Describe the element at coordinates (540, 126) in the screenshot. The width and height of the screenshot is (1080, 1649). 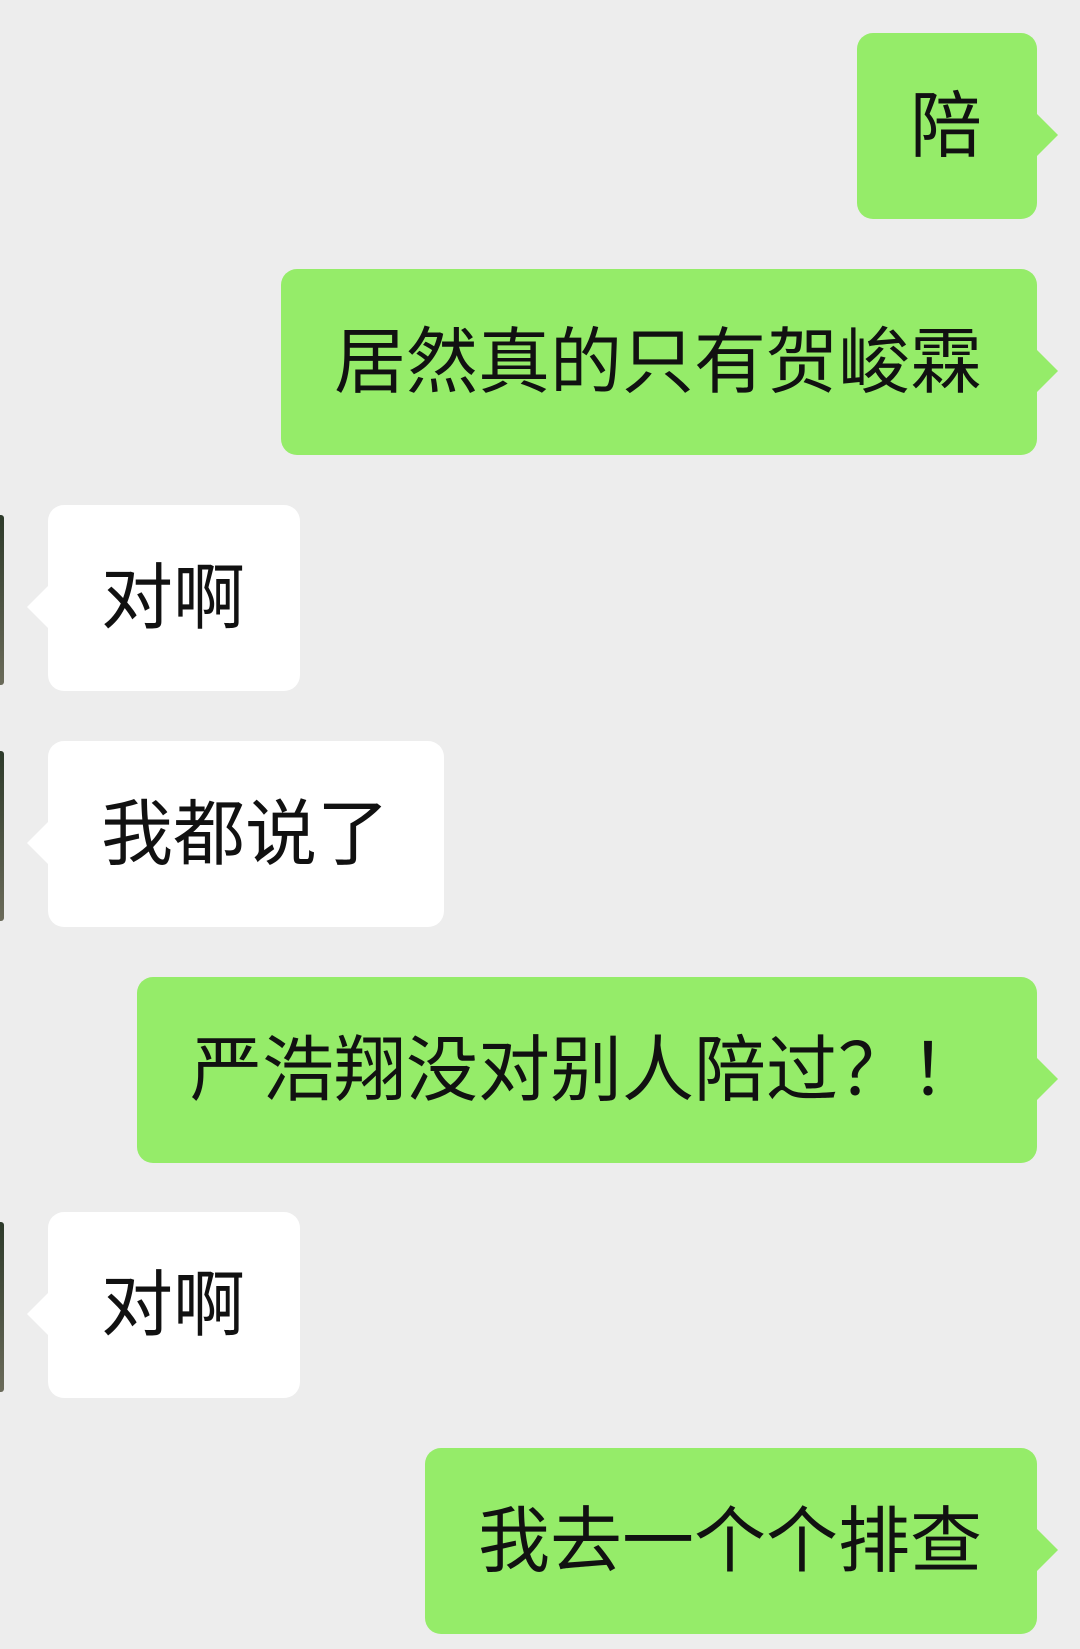
I see `message-row: 陪` at that location.